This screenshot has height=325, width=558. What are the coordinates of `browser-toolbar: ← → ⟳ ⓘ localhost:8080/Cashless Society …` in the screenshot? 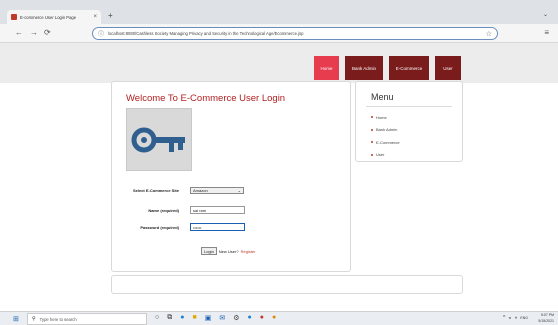 It's located at (279, 33).